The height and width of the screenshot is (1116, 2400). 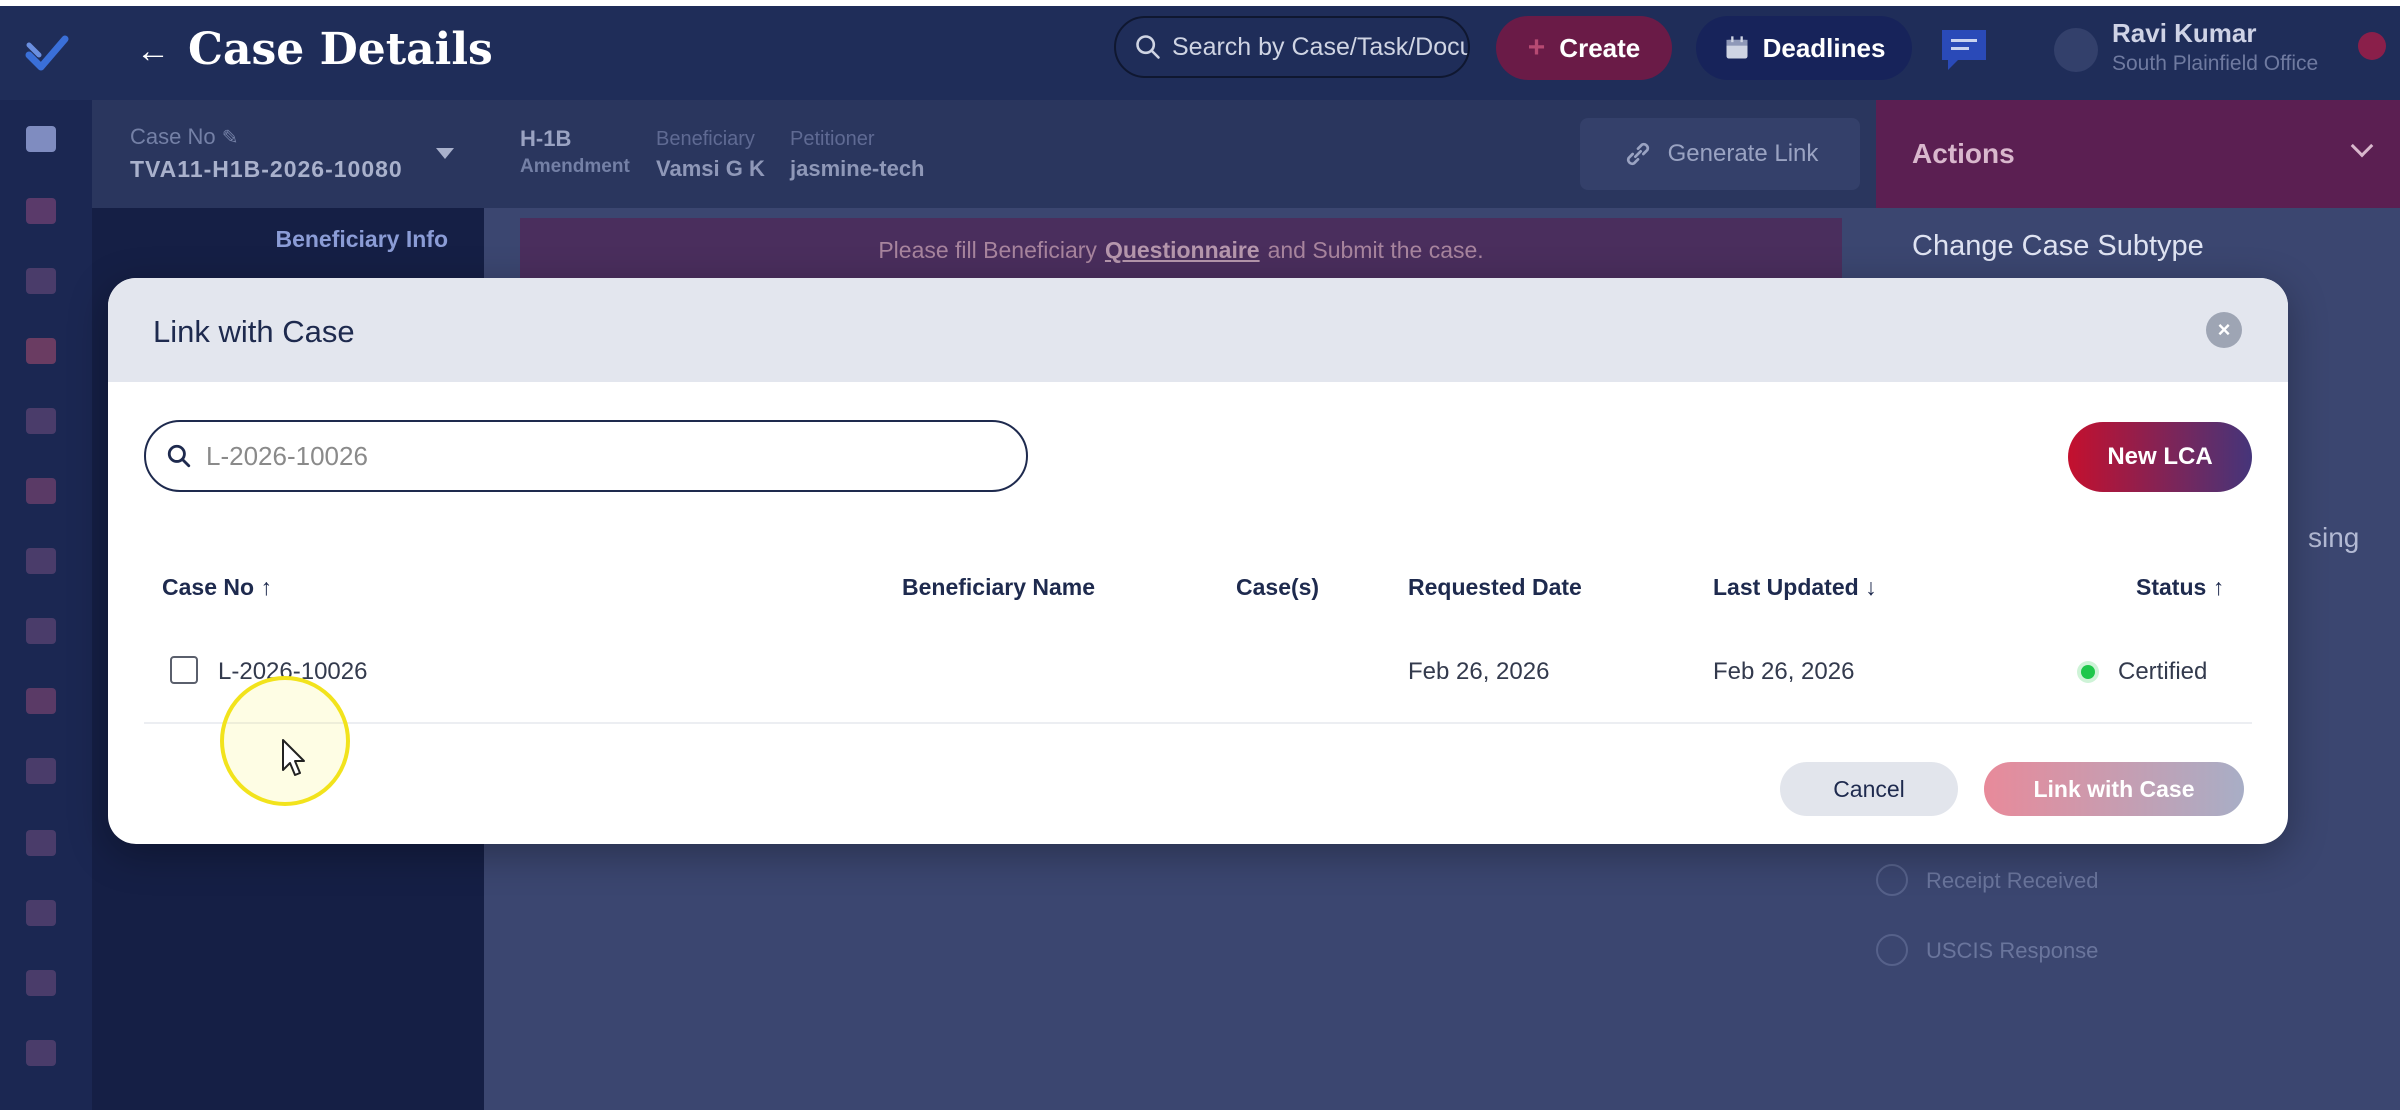 What do you see at coordinates (1743, 153) in the screenshot?
I see `generate-link-label: Generate Link` at bounding box center [1743, 153].